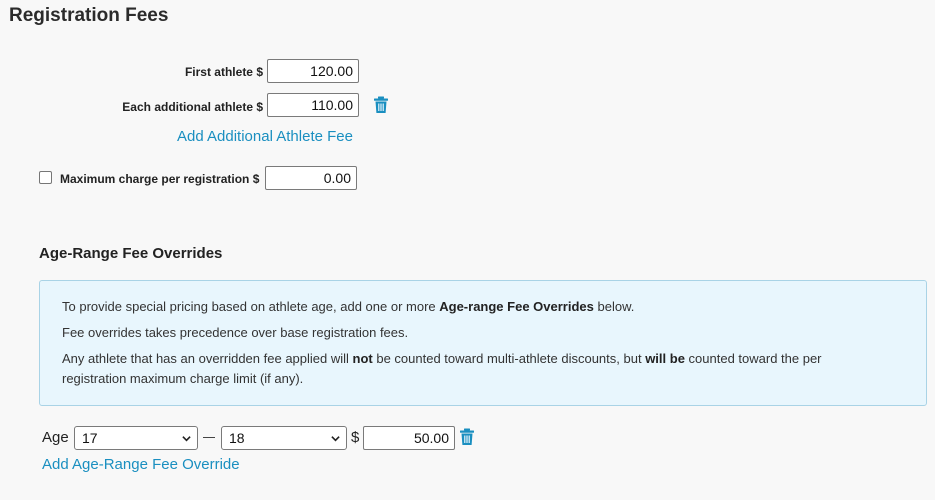 This screenshot has height=500, width=935. Describe the element at coordinates (355, 437) in the screenshot. I see `currency-symbol: $` at that location.